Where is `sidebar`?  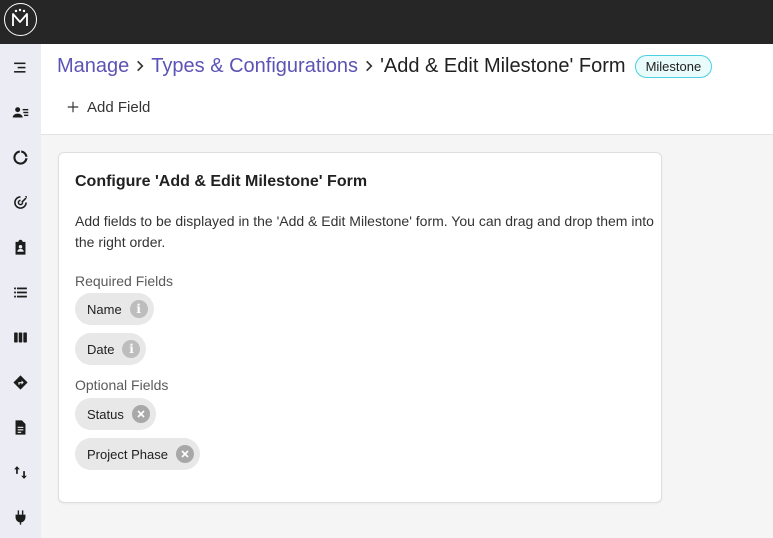
sidebar is located at coordinates (20, 291).